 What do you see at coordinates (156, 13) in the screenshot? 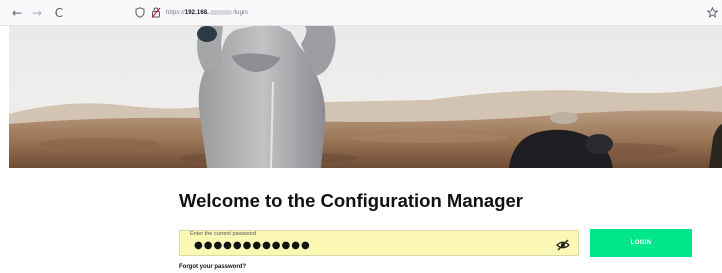
I see `lock-icon` at bounding box center [156, 13].